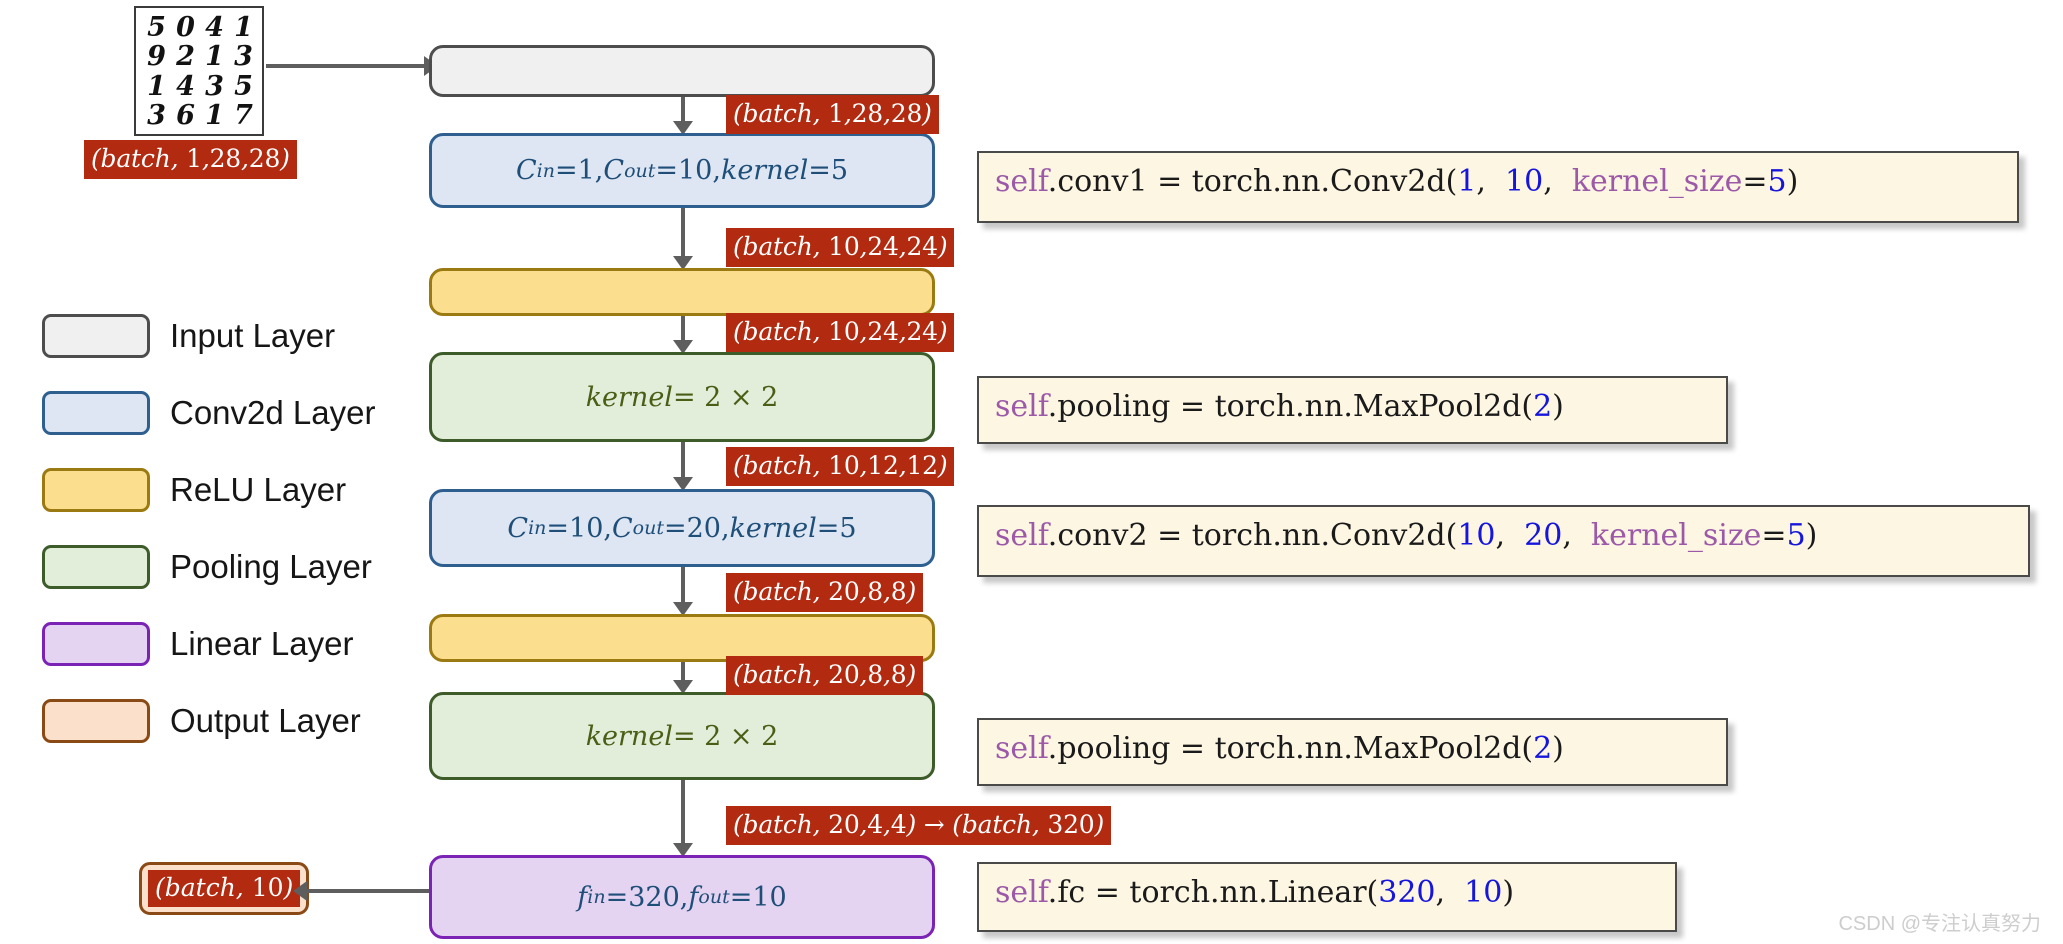 The image size is (2063, 944). I want to click on code-fc: self.fc = torch.nn.Linear(320, 10), so click(1327, 897).